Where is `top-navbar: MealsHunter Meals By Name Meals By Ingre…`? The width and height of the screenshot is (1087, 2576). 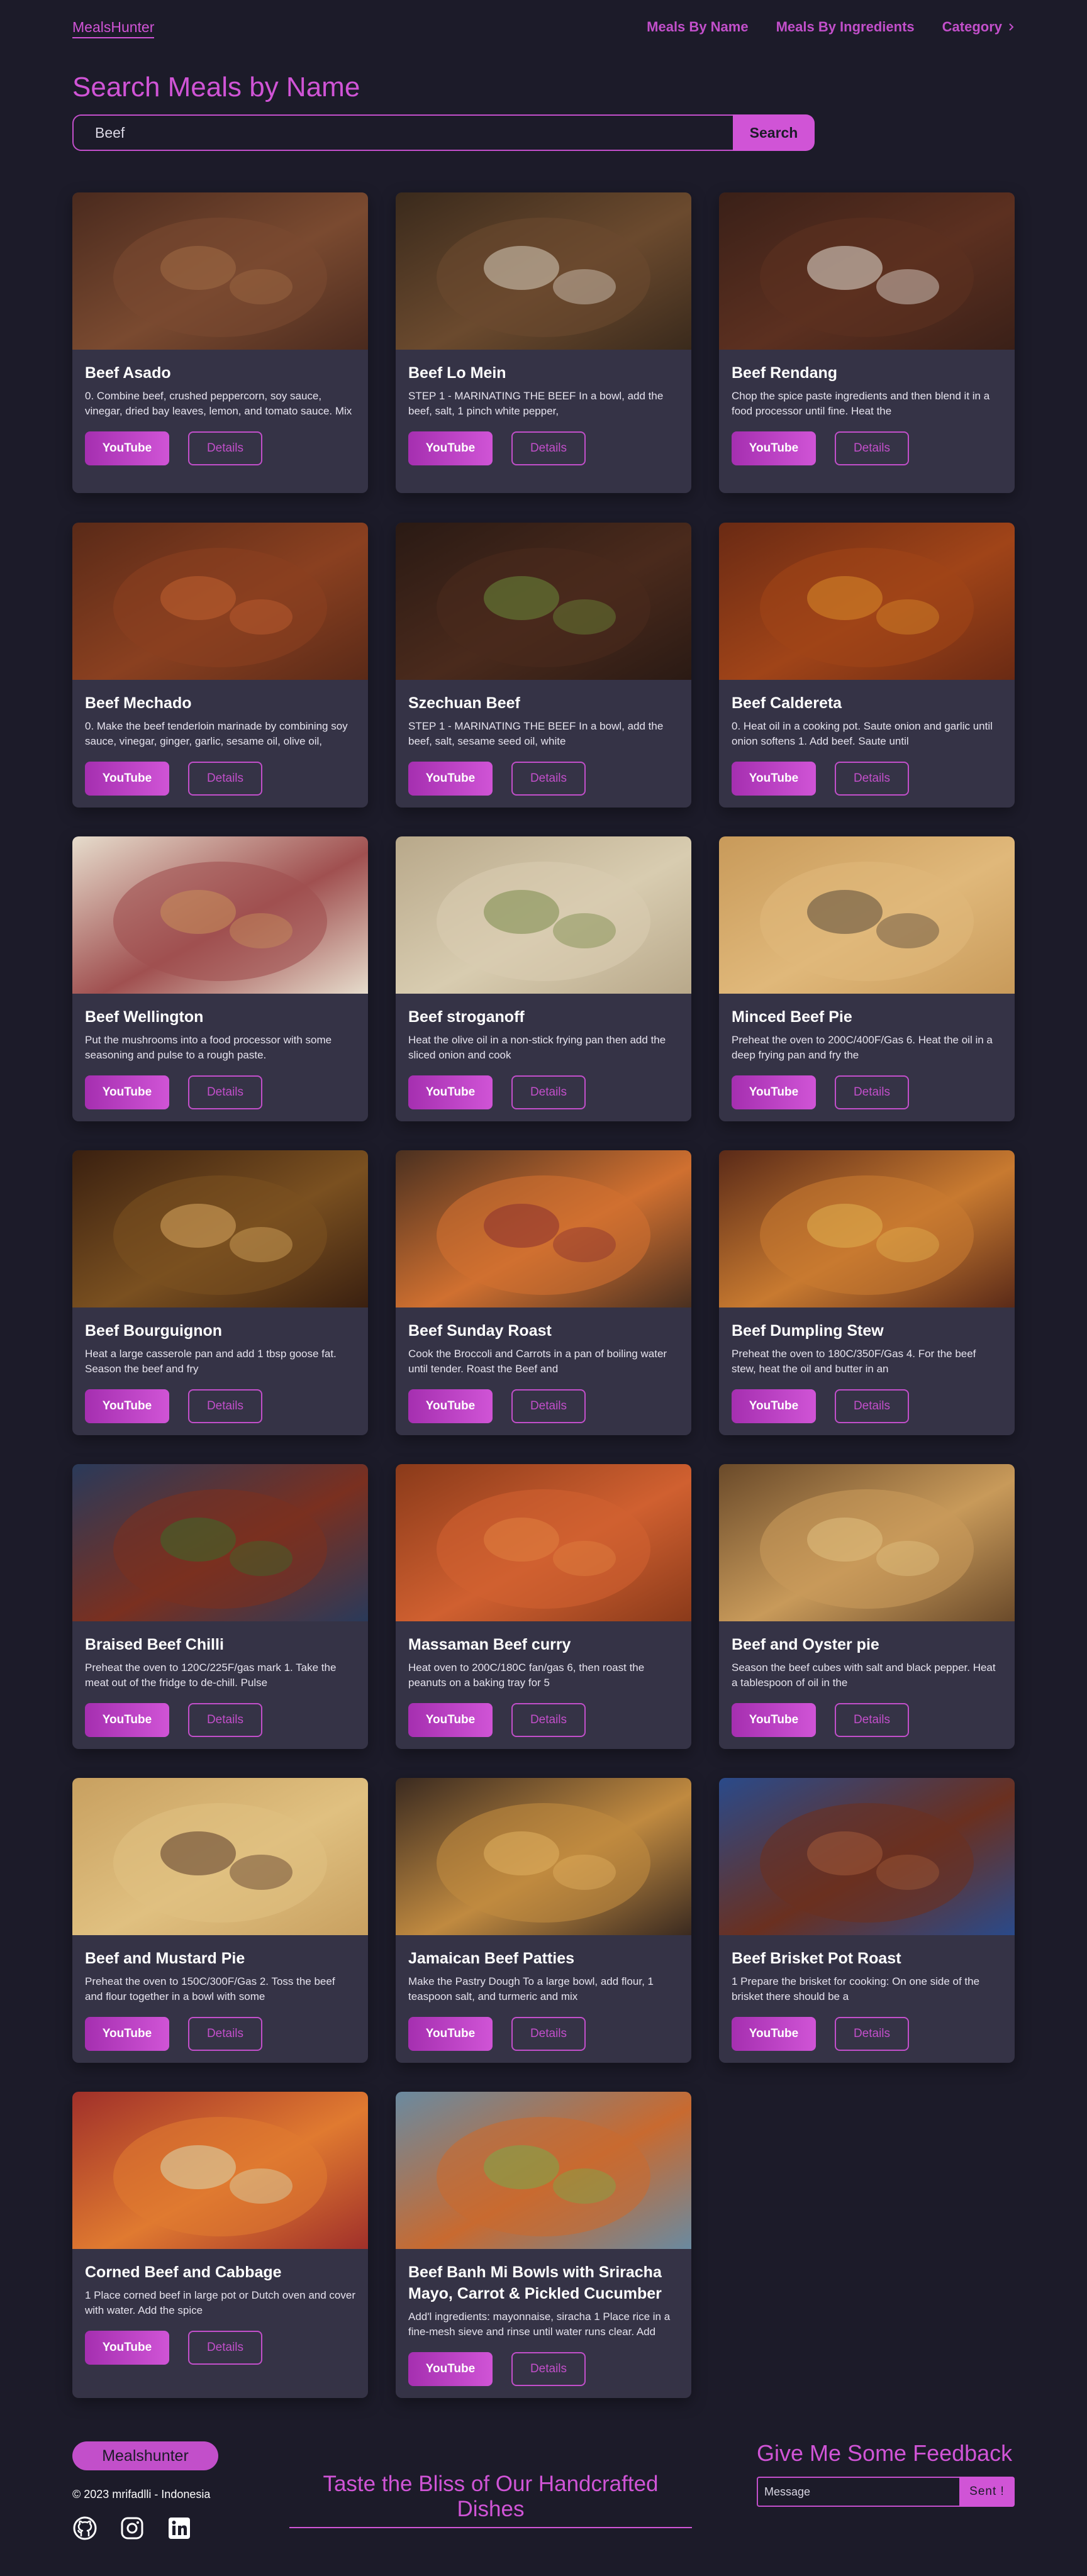
top-navbar: MealsHunter Meals By Name Meals By Ingre… is located at coordinates (543, 27).